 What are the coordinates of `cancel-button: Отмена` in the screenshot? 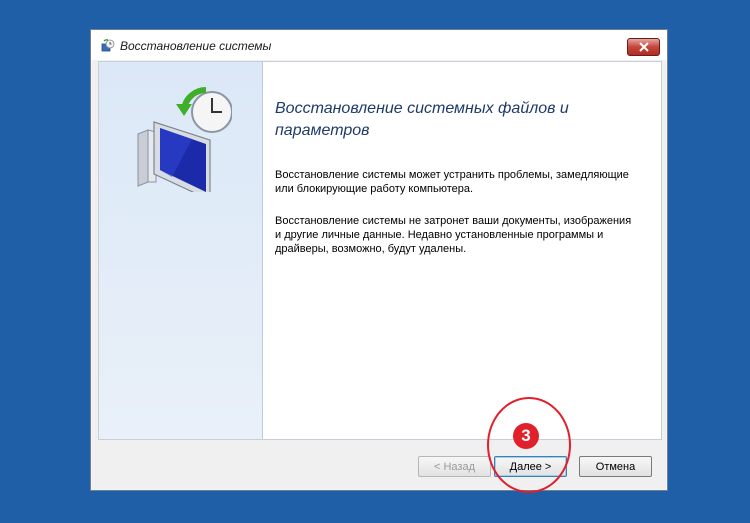 It's located at (615, 466).